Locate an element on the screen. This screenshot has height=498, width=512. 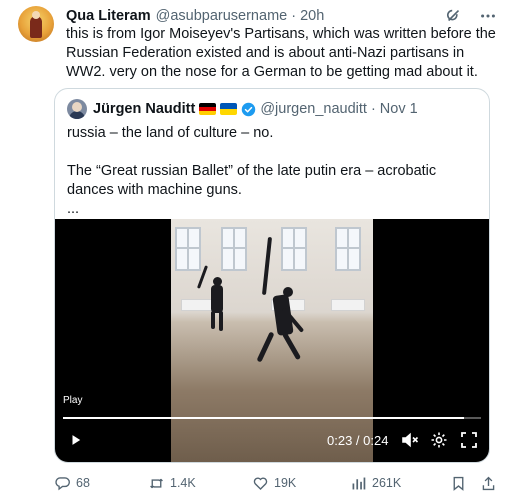
bookmark-button is located at coordinates (458, 483).